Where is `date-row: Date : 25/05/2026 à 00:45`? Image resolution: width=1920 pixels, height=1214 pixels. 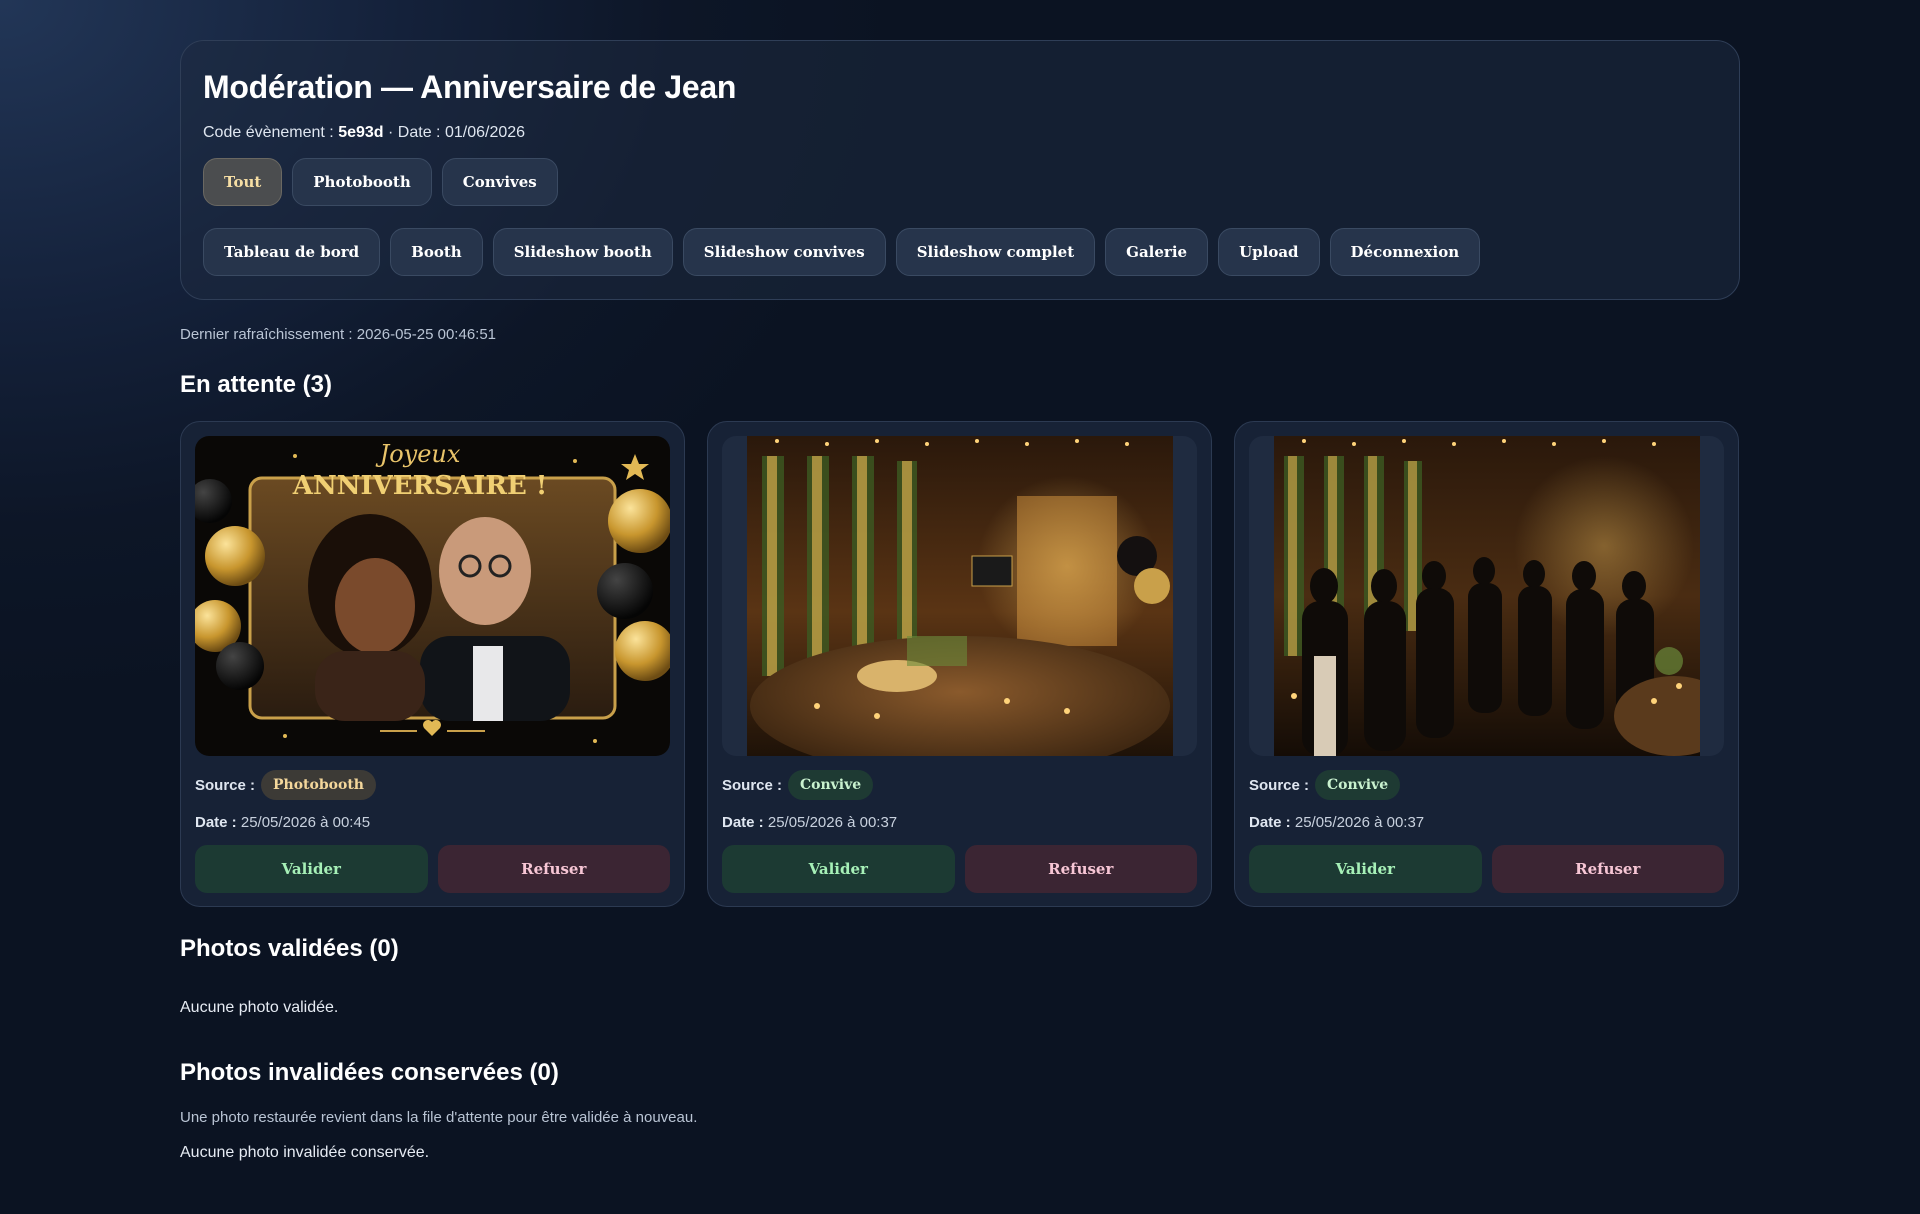
date-row: Date : 25/05/2026 à 00:45 is located at coordinates (432, 822).